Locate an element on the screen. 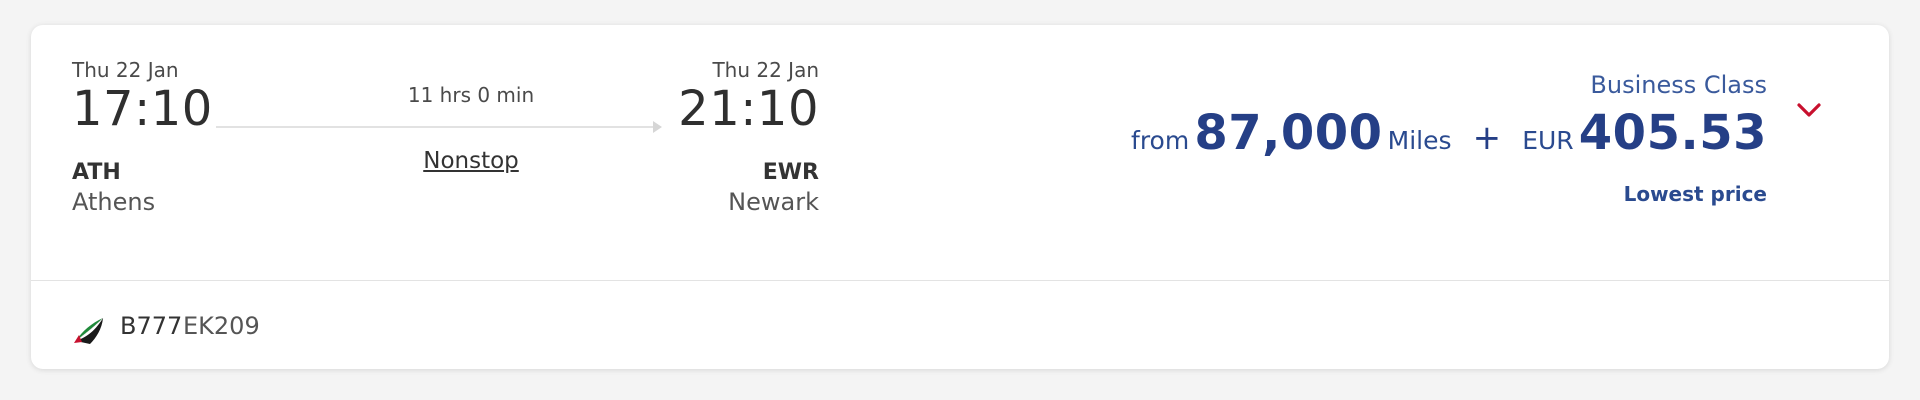 The height and width of the screenshot is (400, 1920). arrival-date: Thu 22 Jan is located at coordinates (765, 70).